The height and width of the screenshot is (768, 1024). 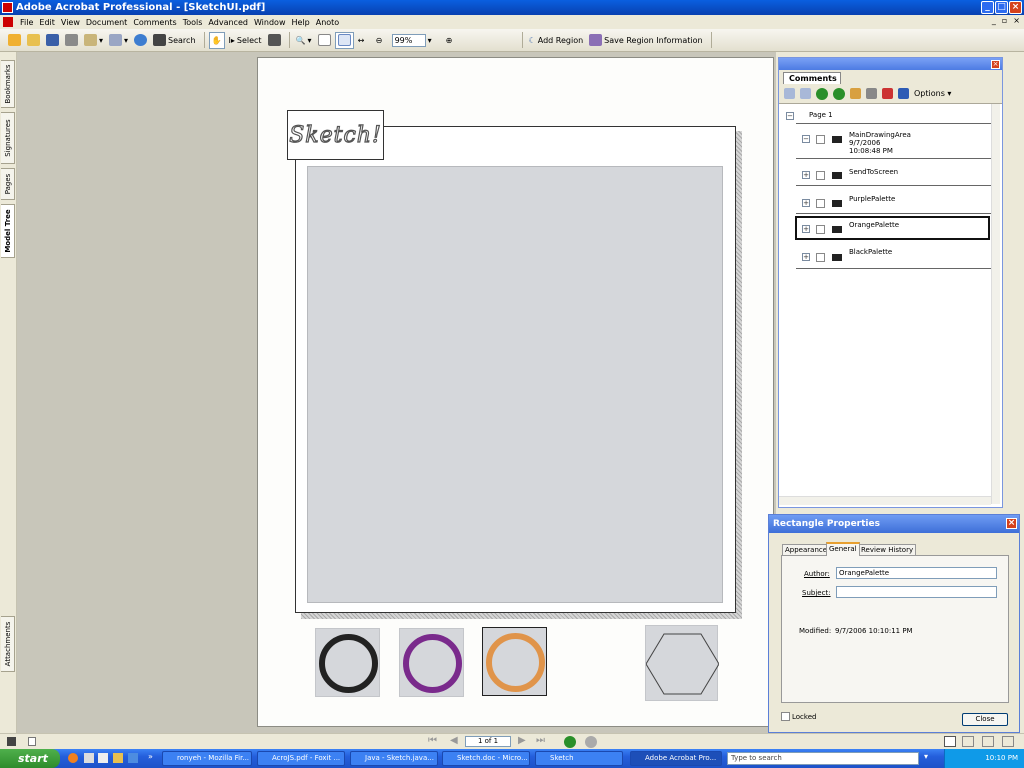 I want to click on menu-window: Window, so click(x=270, y=22).